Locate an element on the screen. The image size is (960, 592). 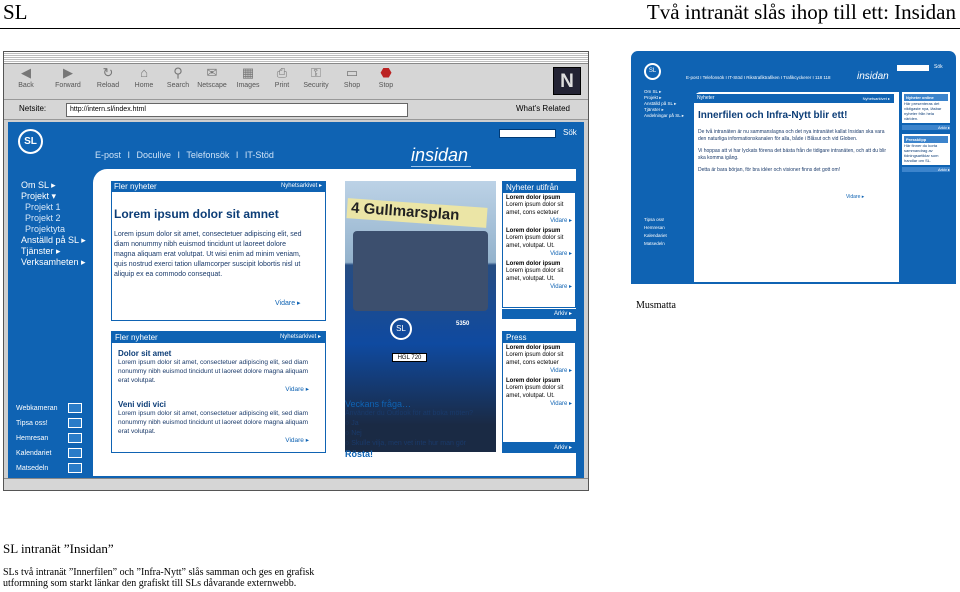
nav-item-projektyta: Projektyta is located at coordinates (53, 229).